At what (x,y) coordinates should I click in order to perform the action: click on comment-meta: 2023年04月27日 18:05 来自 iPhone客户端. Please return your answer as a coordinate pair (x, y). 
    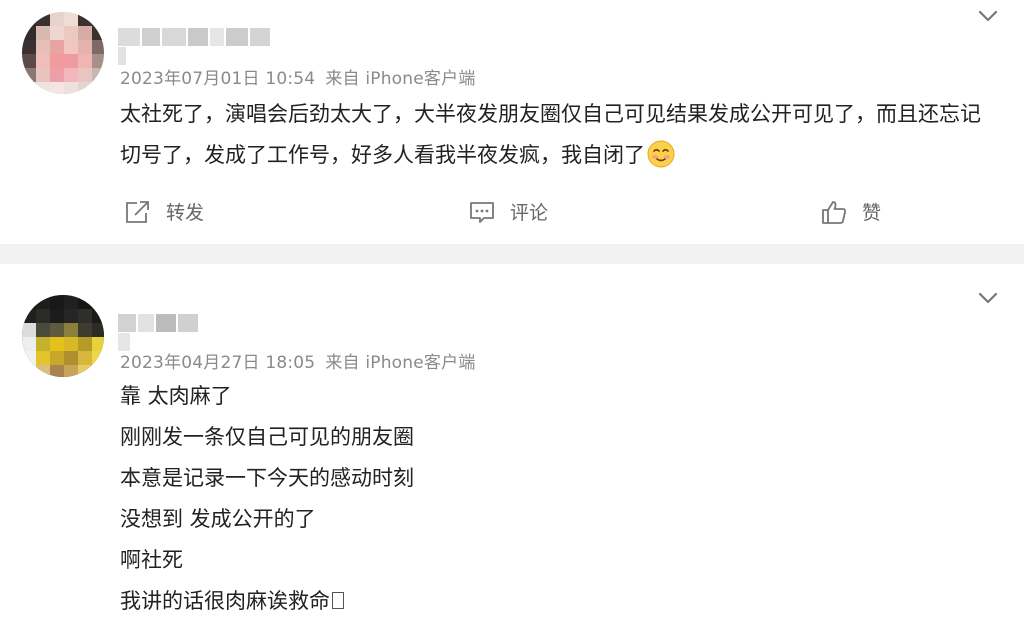
    Looking at the image, I should click on (298, 360).